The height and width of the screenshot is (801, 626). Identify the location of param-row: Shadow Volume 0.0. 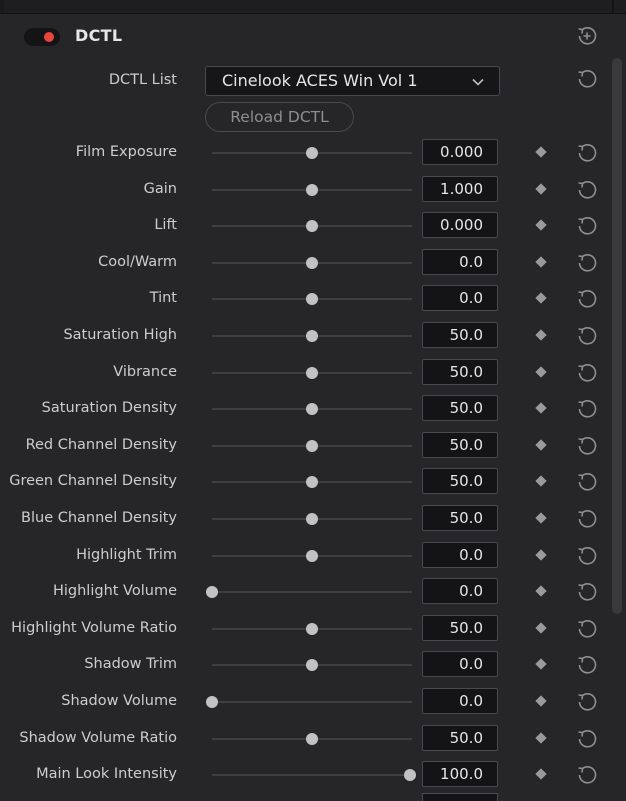
(305, 702).